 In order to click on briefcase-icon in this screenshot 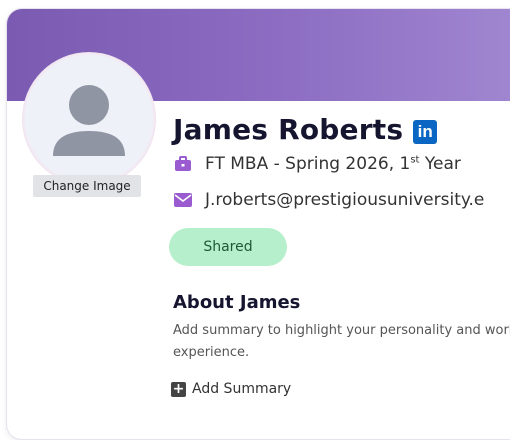, I will do `click(183, 164)`.